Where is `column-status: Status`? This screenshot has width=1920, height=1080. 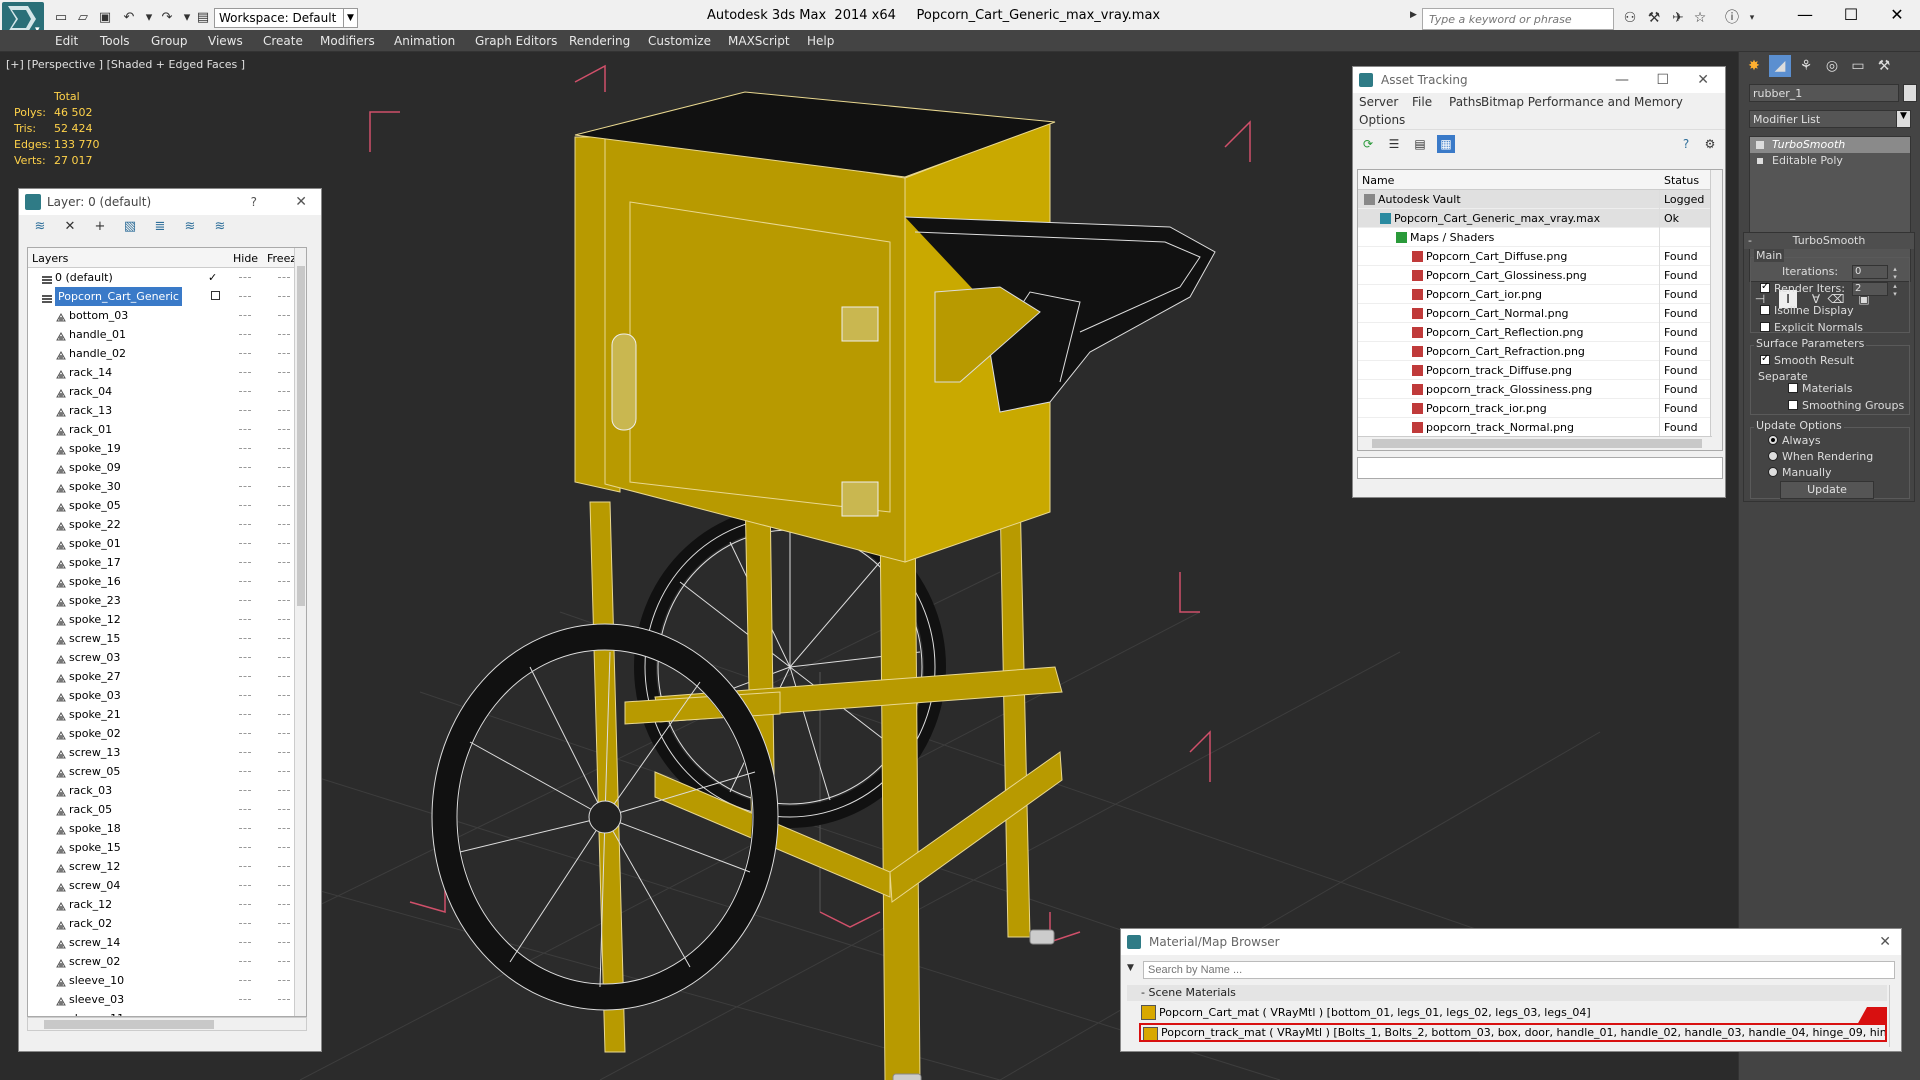 column-status: Status is located at coordinates (1681, 180).